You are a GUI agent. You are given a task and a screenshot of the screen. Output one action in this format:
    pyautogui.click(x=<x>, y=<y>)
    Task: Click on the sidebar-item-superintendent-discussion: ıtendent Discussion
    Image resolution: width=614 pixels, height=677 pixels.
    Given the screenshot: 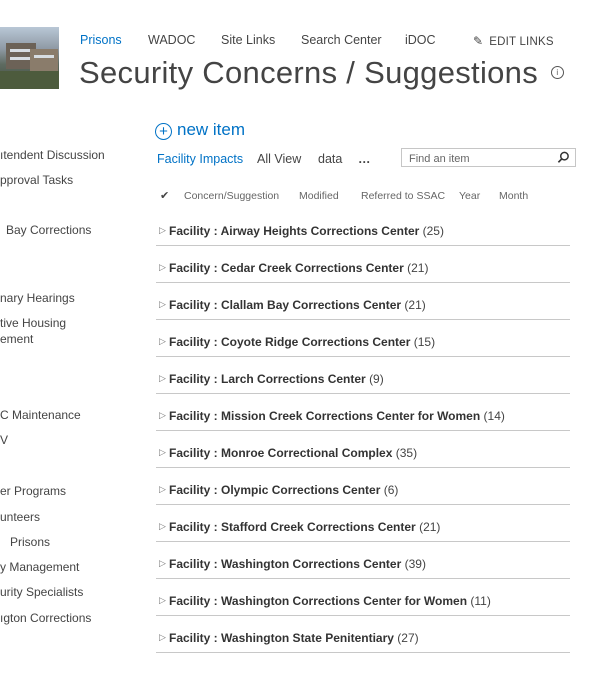 What is the action you would take?
    pyautogui.click(x=52, y=155)
    